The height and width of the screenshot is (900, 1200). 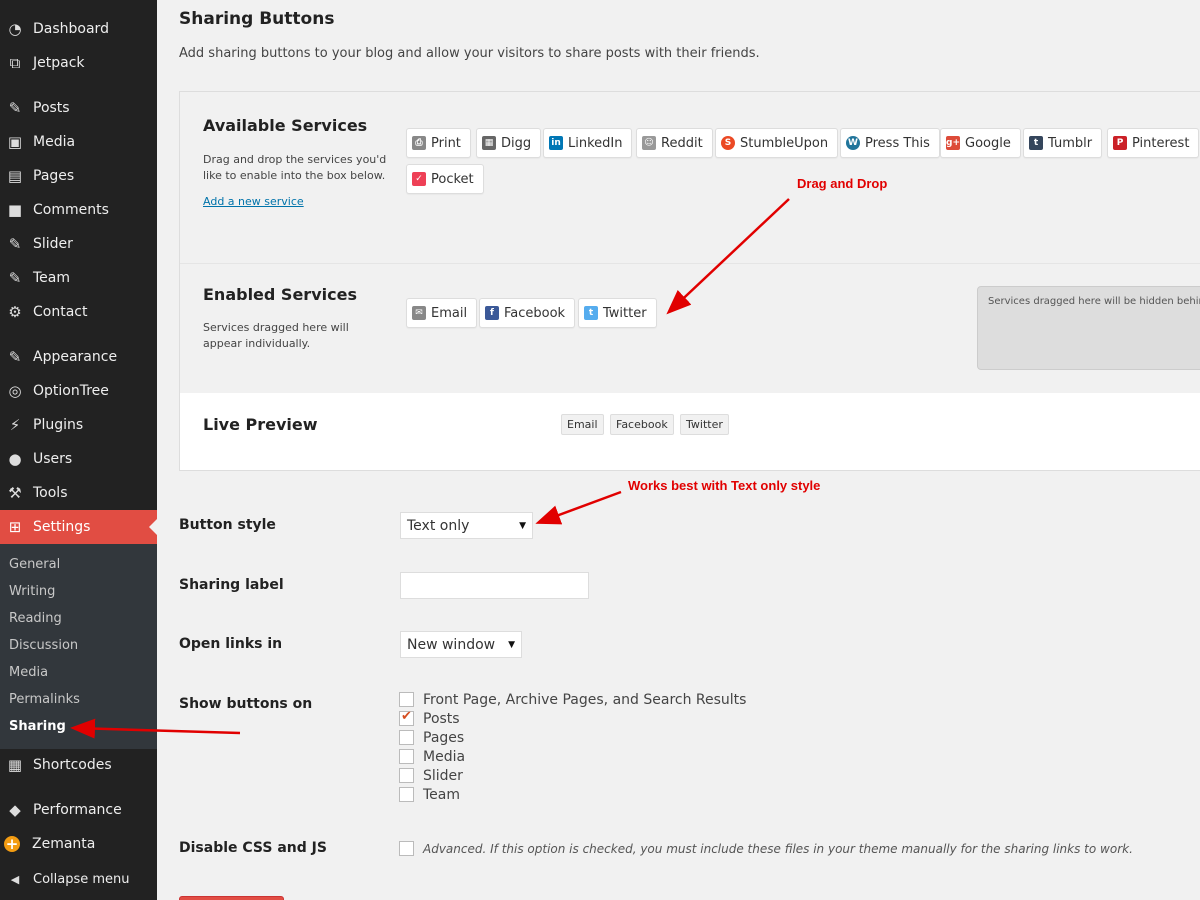 What do you see at coordinates (78, 278) in the screenshot?
I see `menu-team: ✎ Team` at bounding box center [78, 278].